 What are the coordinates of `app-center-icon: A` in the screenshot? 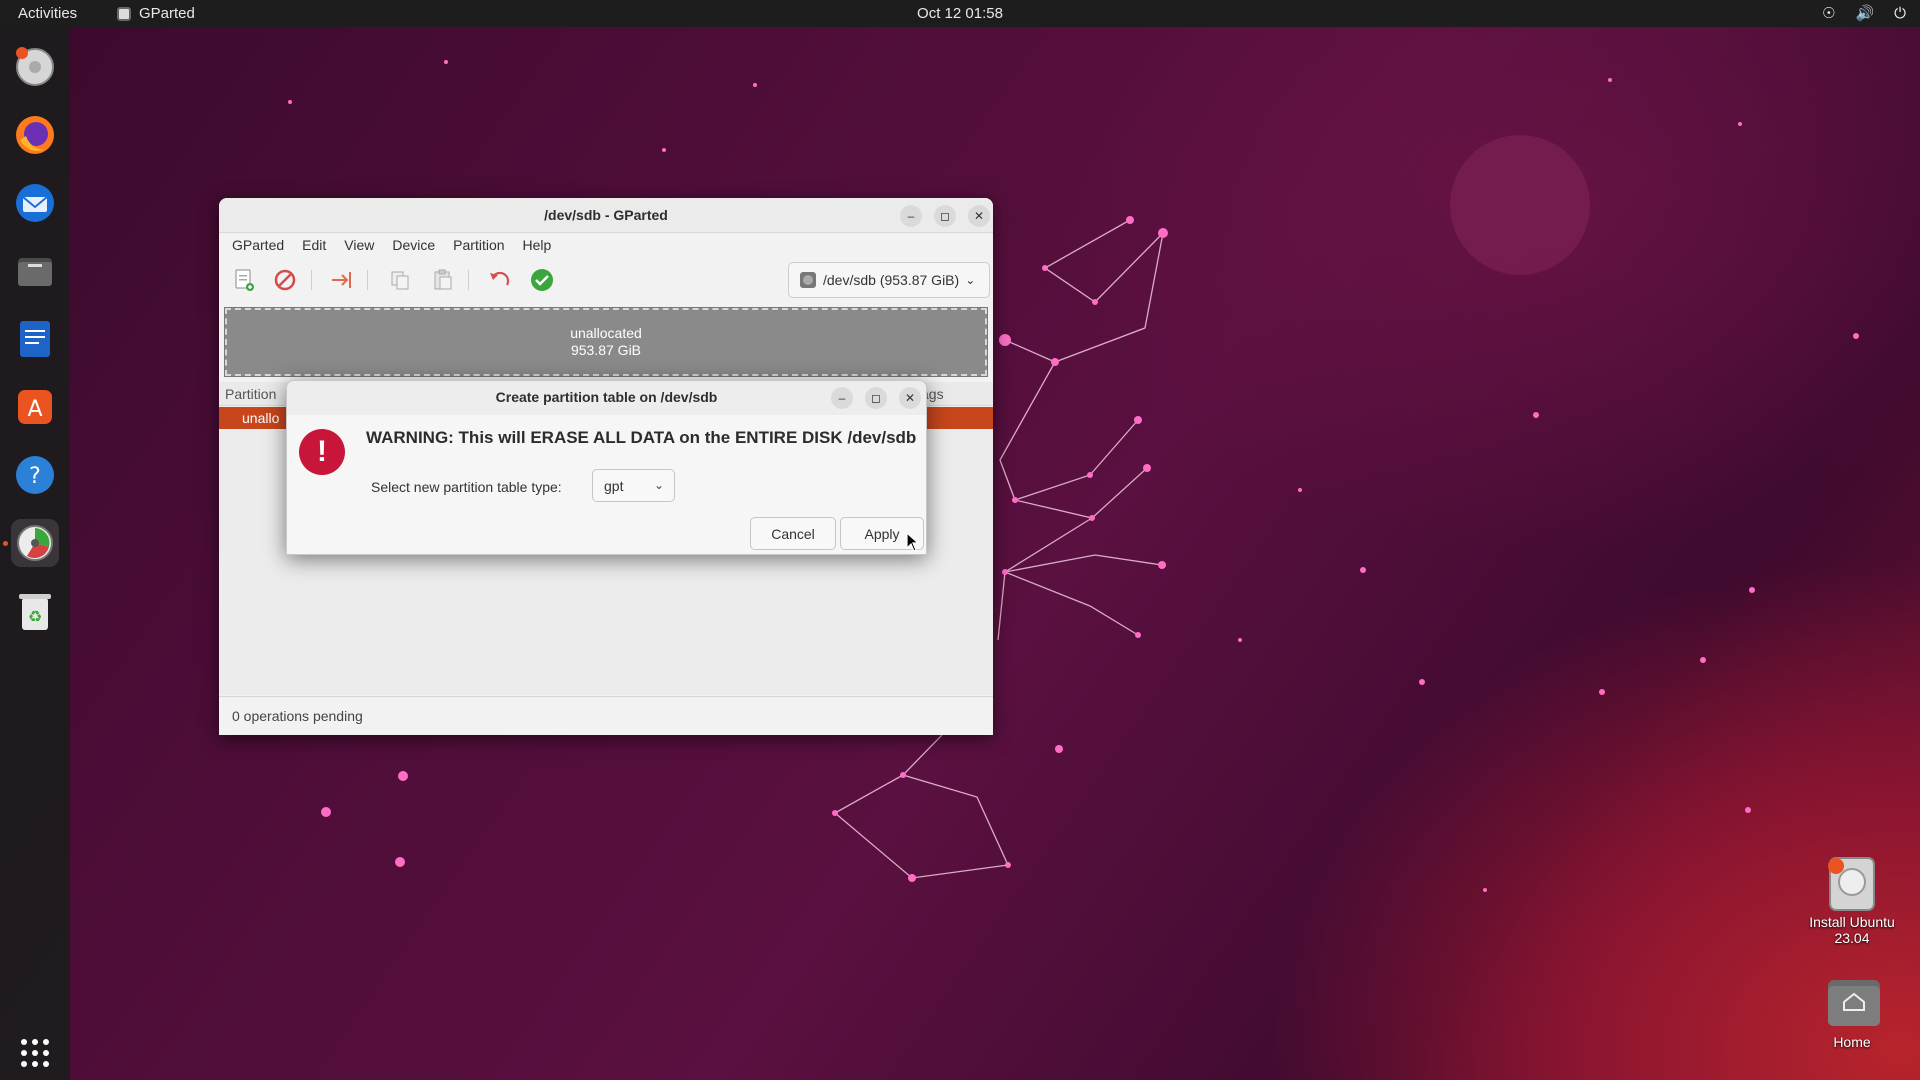 It's located at (35, 407).